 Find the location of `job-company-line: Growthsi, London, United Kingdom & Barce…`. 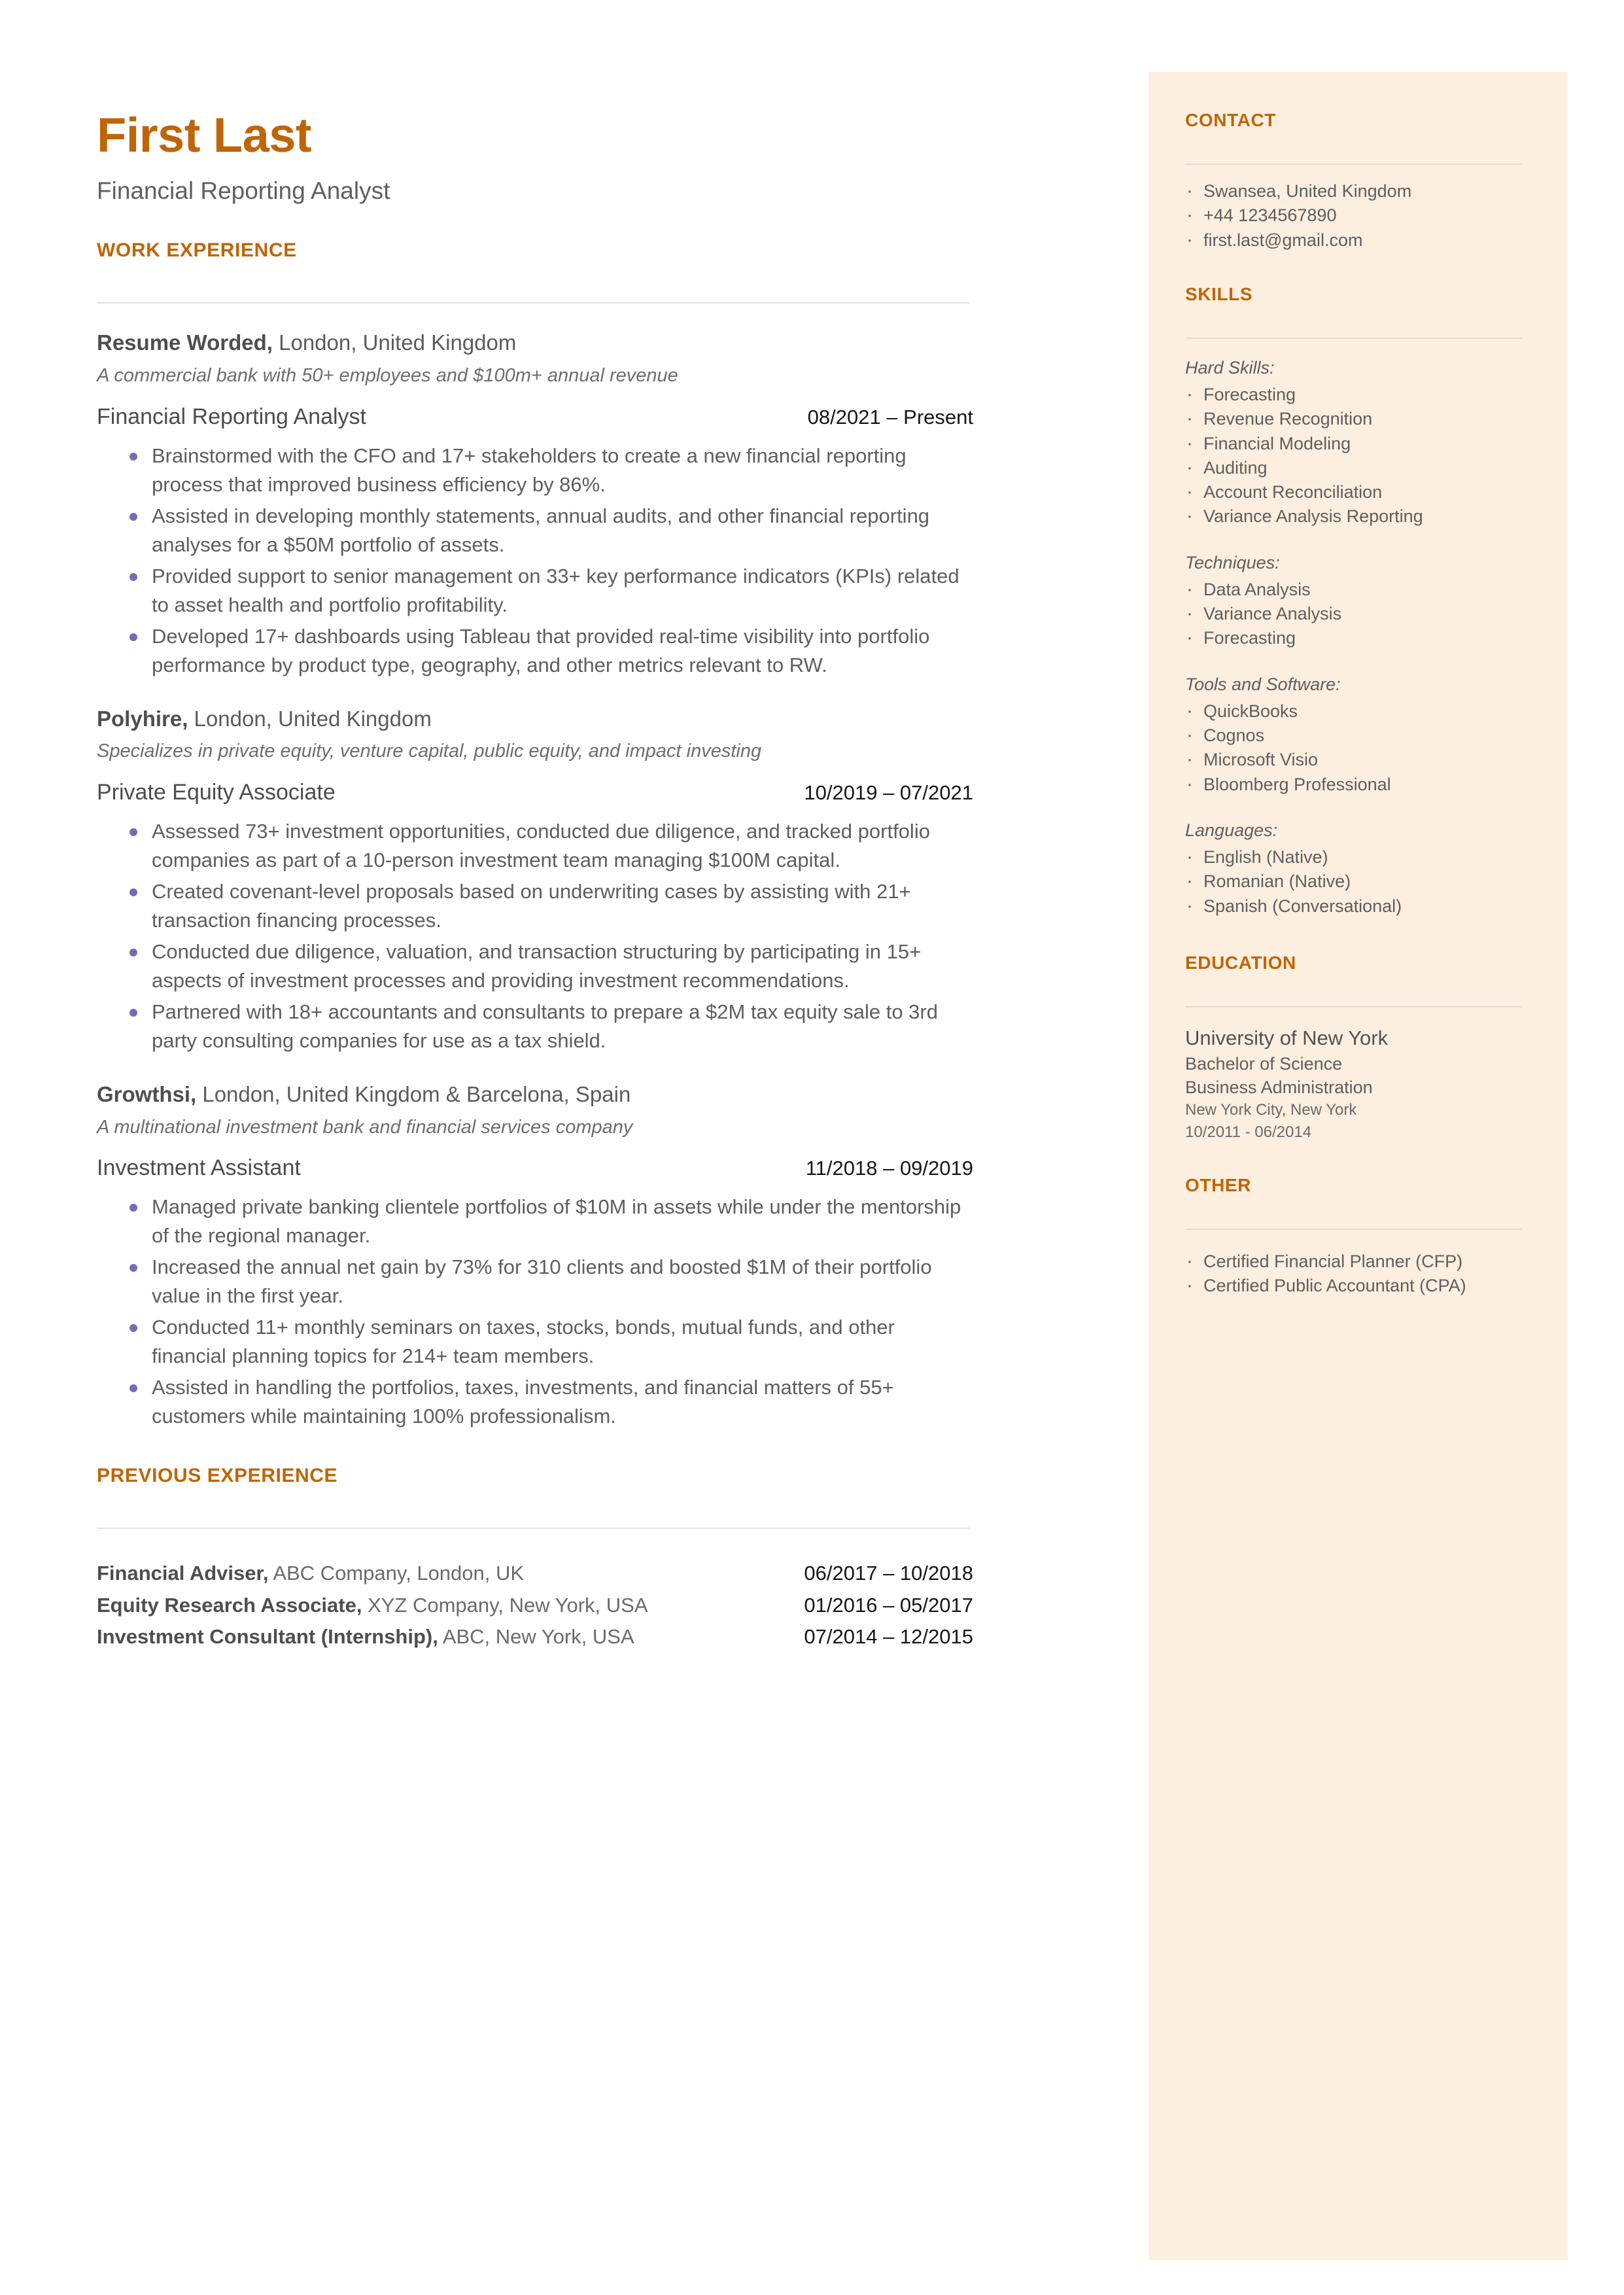

job-company-line: Growthsi, London, United Kingdom & Barce… is located at coordinates (535, 1095).